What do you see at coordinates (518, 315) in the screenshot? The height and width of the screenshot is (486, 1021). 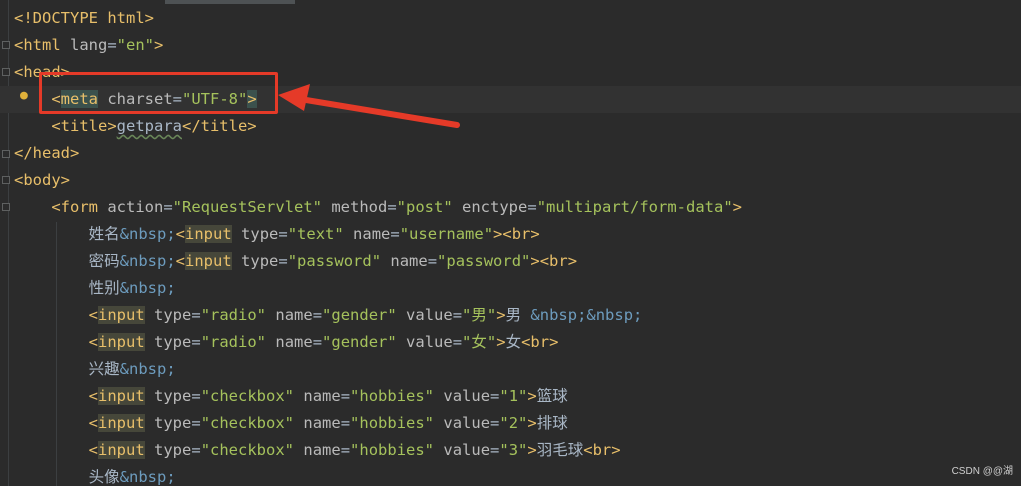 I see `code-token: 男` at bounding box center [518, 315].